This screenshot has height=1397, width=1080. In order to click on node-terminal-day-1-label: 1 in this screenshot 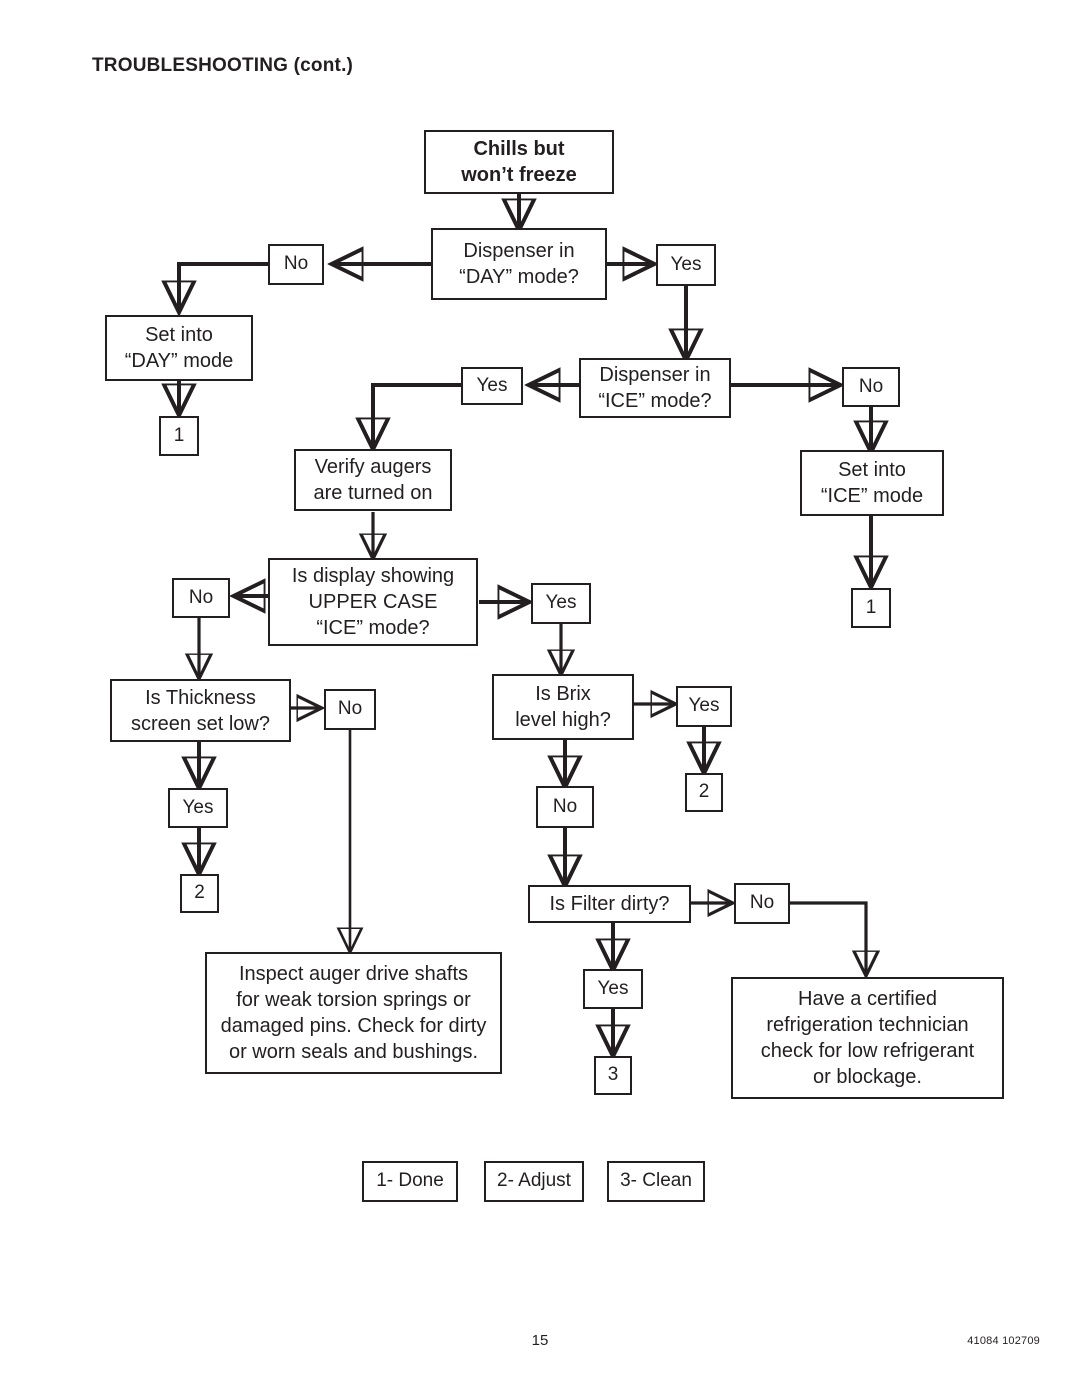, I will do `click(179, 435)`.